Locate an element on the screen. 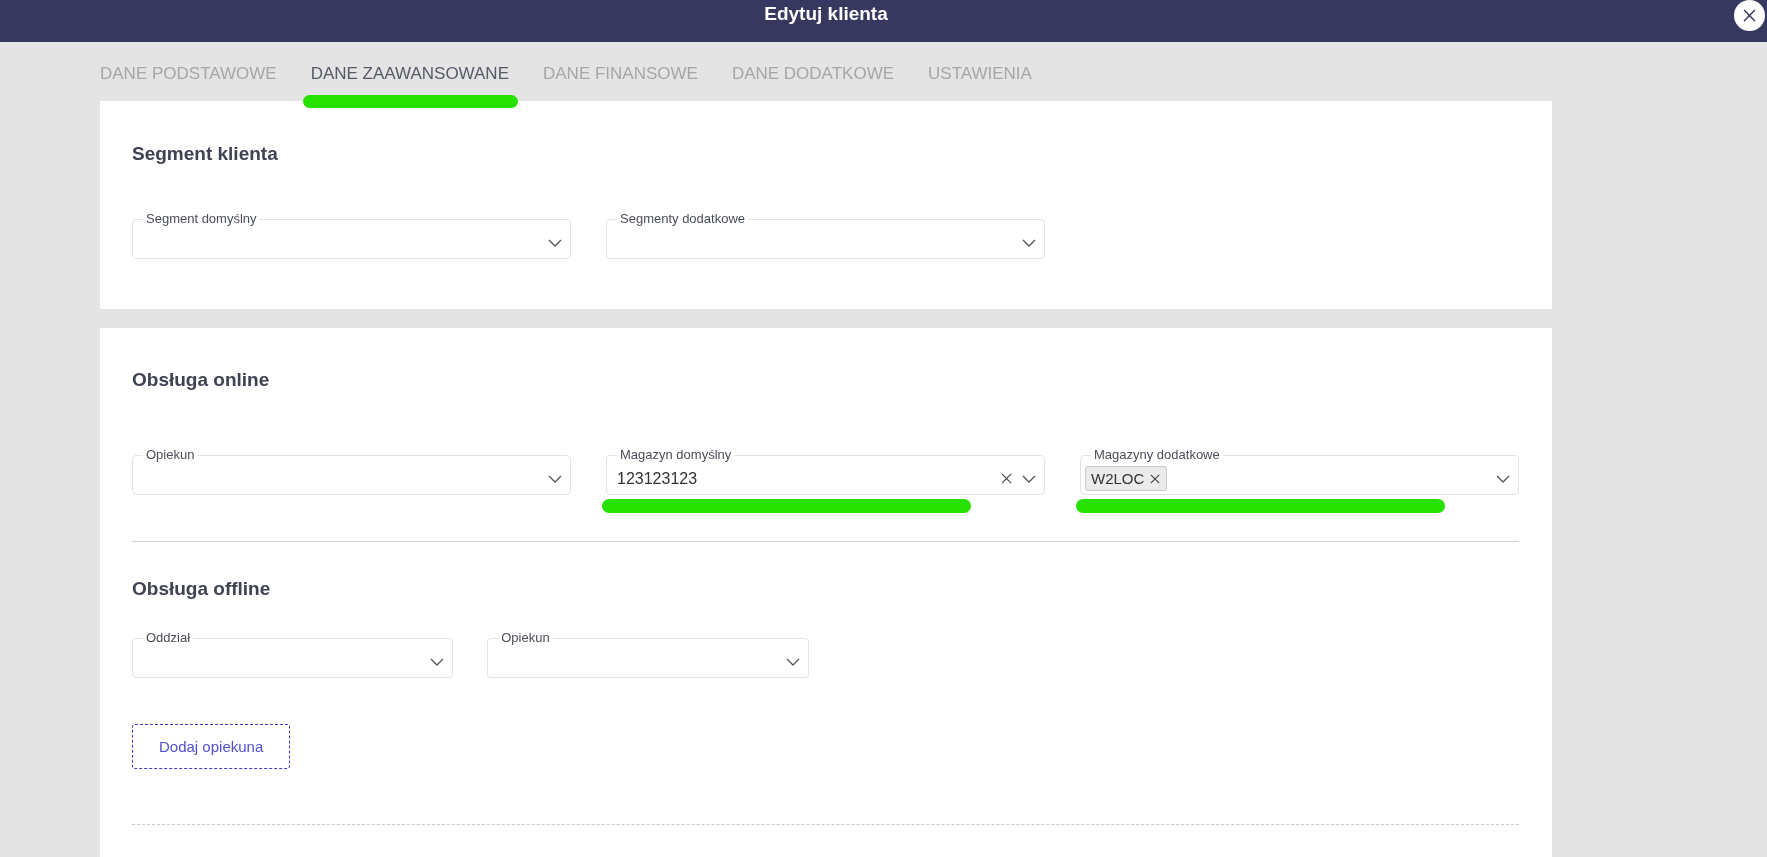  dialog-title: Edytuj klienta is located at coordinates (826, 14).